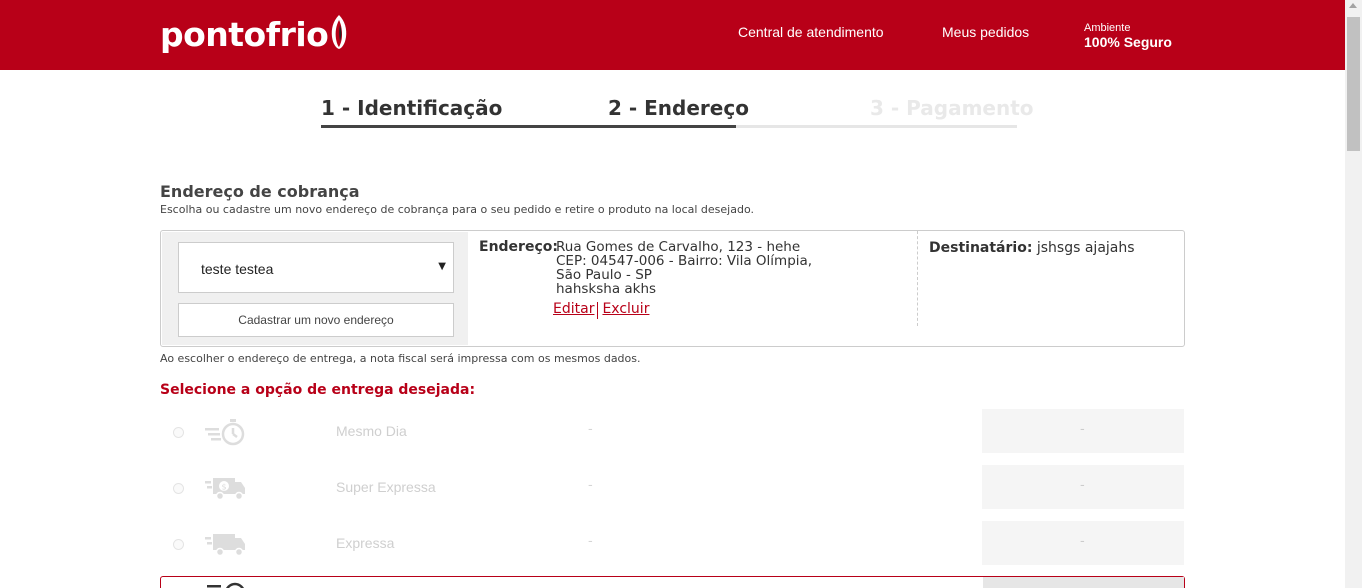 The width and height of the screenshot is (1362, 588). I want to click on link-separator, so click(598, 310).